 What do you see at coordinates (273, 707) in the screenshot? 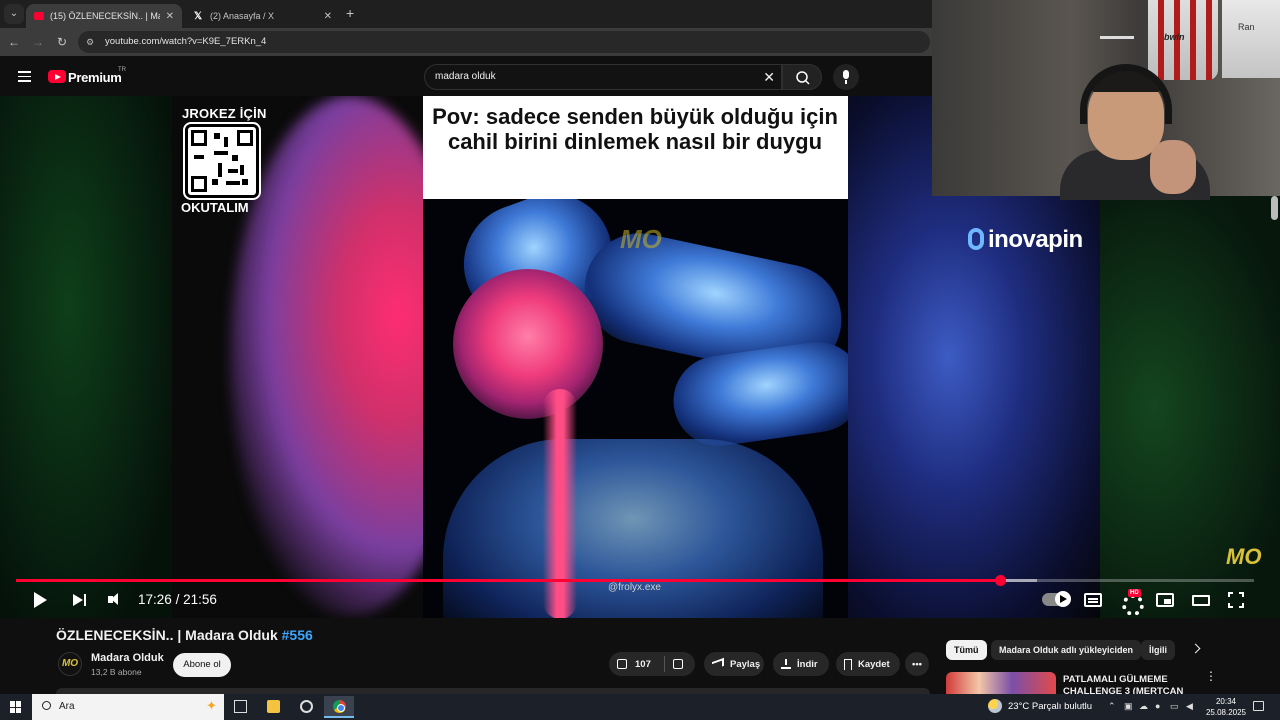
I see `file-explorer-button` at bounding box center [273, 707].